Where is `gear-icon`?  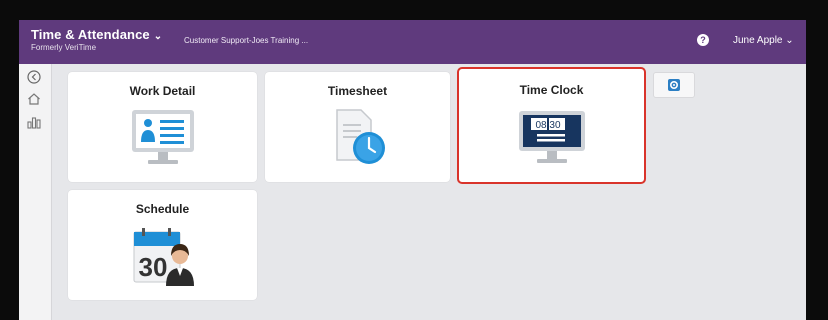
gear-icon is located at coordinates (674, 85).